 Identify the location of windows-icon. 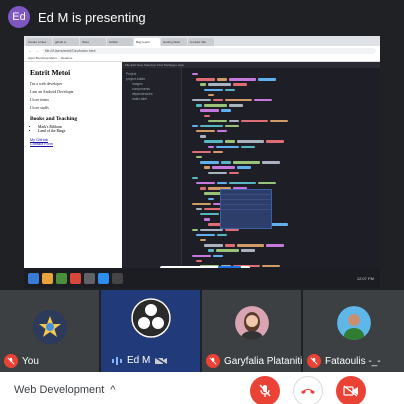
(33, 278).